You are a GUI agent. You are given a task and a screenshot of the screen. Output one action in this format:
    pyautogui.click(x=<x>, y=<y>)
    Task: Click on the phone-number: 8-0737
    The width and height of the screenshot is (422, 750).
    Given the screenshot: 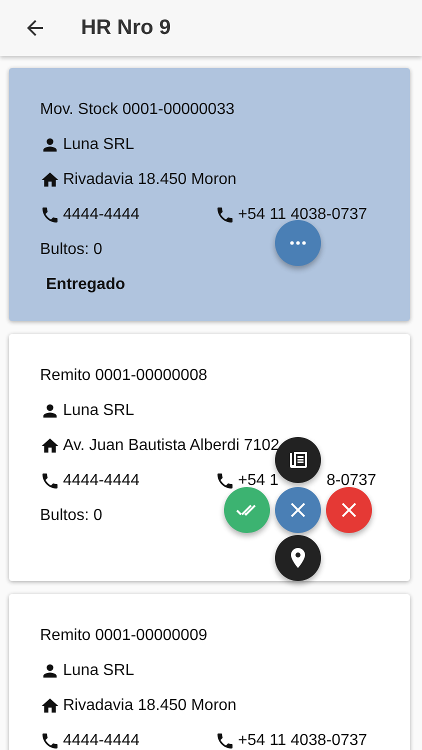 What is the action you would take?
    pyautogui.click(x=351, y=481)
    